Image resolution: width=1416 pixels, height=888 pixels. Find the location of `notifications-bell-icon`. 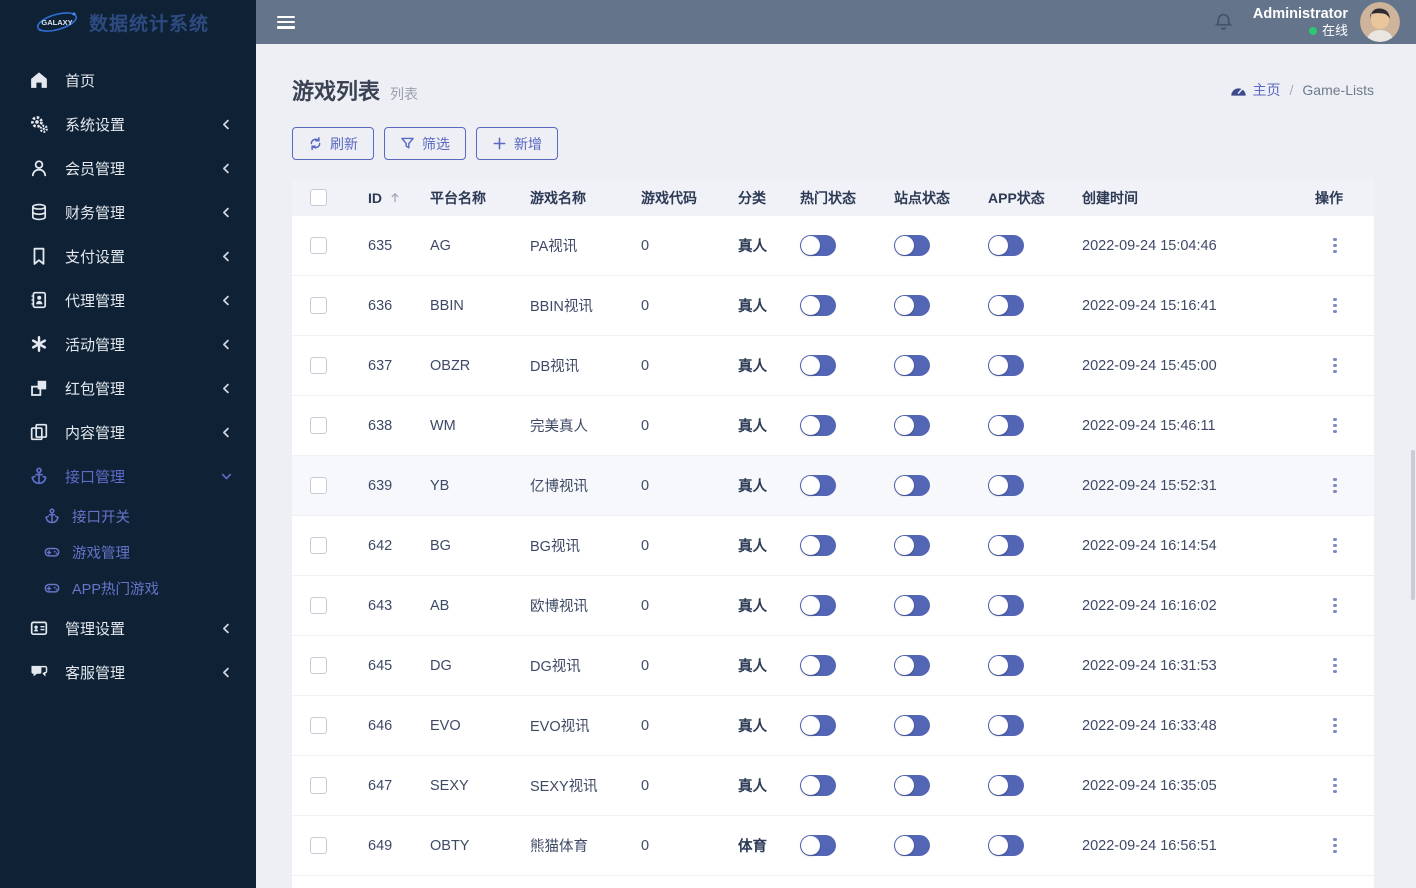

notifications-bell-icon is located at coordinates (1223, 22).